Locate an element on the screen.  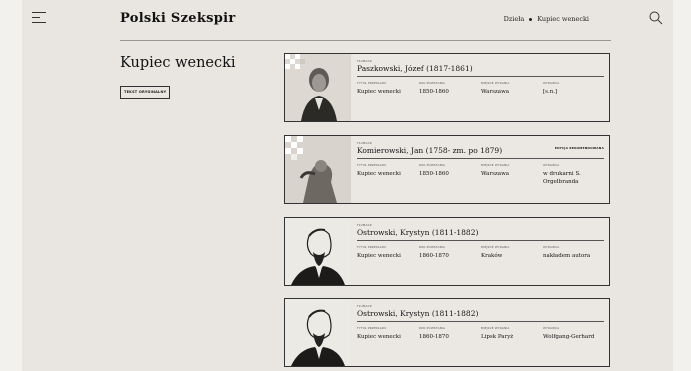
menu-icon is located at coordinates (39, 18).